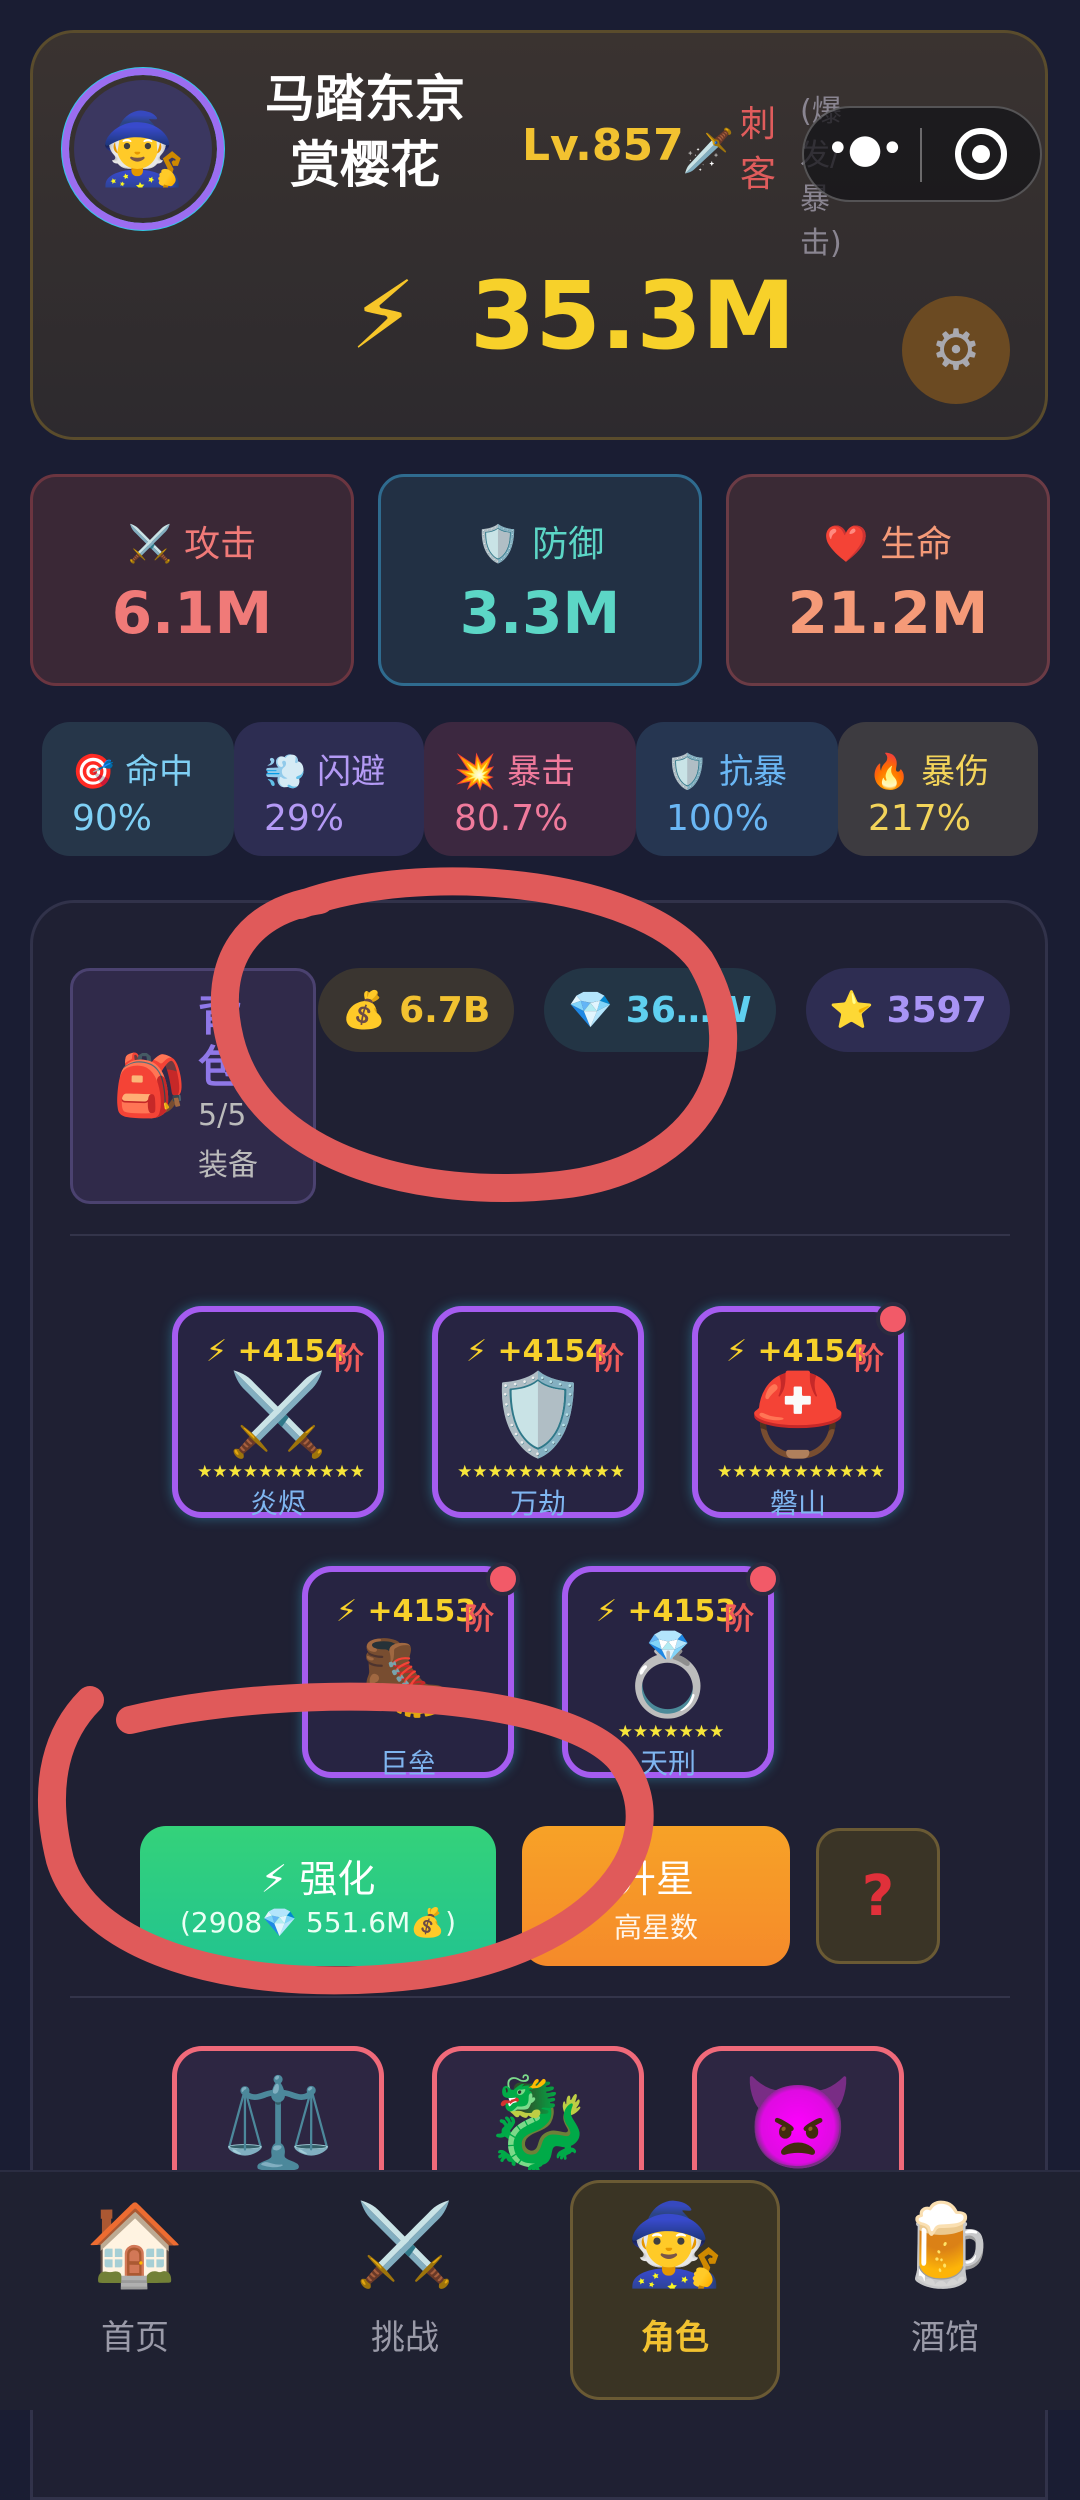 The image size is (1080, 2500). I want to click on avatar: 🧙, so click(143, 149).